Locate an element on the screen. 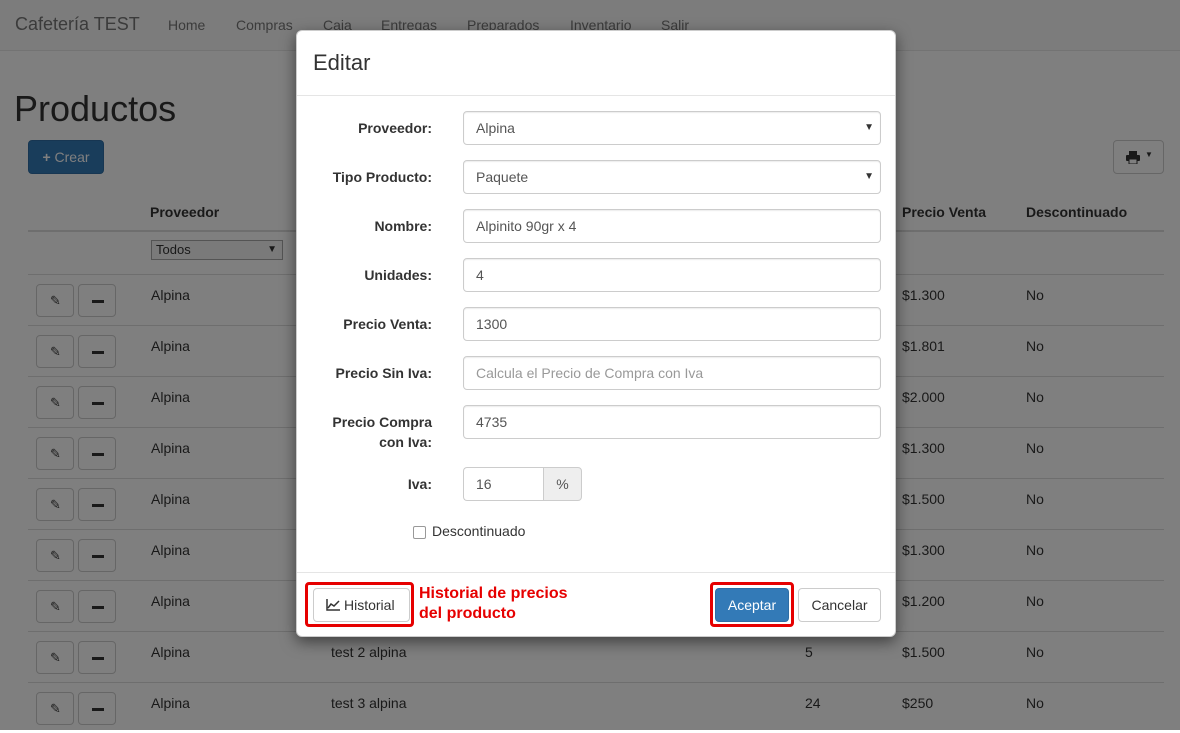  modal-footer-divider is located at coordinates (596, 572).